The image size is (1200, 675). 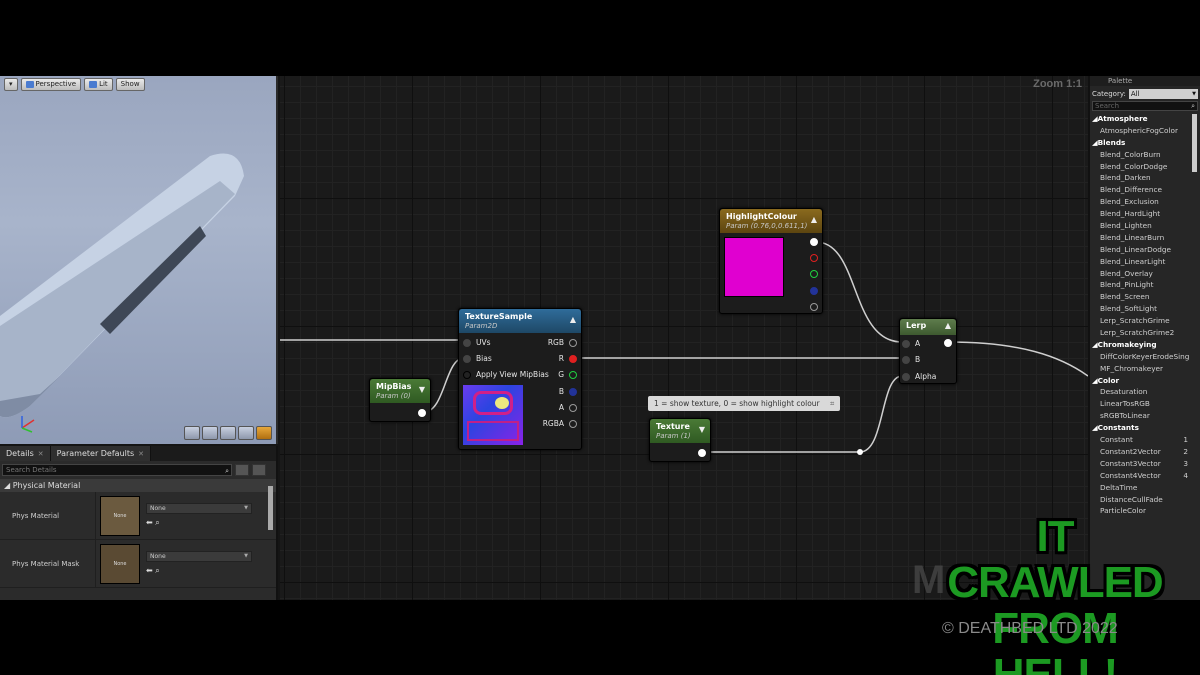 What do you see at coordinates (1145, 452) in the screenshot?
I see `palette-item: Constant2Vector 2` at bounding box center [1145, 452].